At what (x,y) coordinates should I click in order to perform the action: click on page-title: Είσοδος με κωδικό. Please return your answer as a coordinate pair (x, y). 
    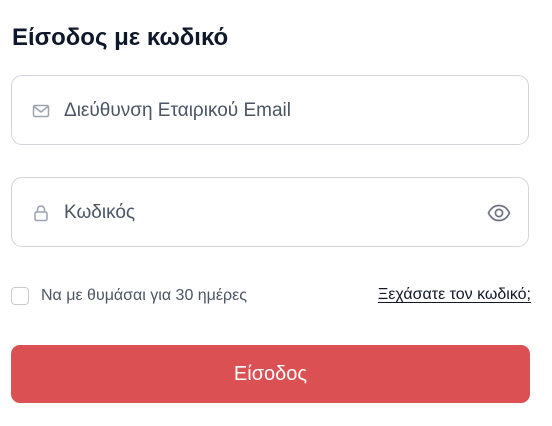
    Looking at the image, I should click on (120, 37).